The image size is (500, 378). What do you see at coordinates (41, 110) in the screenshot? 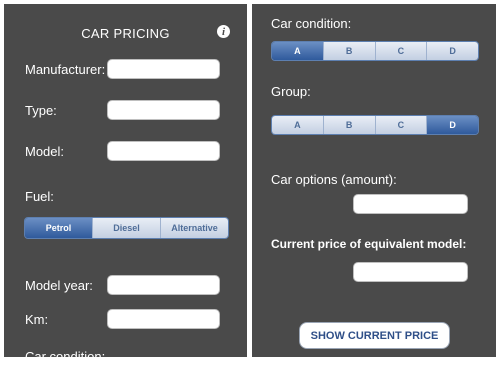
I see `type-label: Type:` at bounding box center [41, 110].